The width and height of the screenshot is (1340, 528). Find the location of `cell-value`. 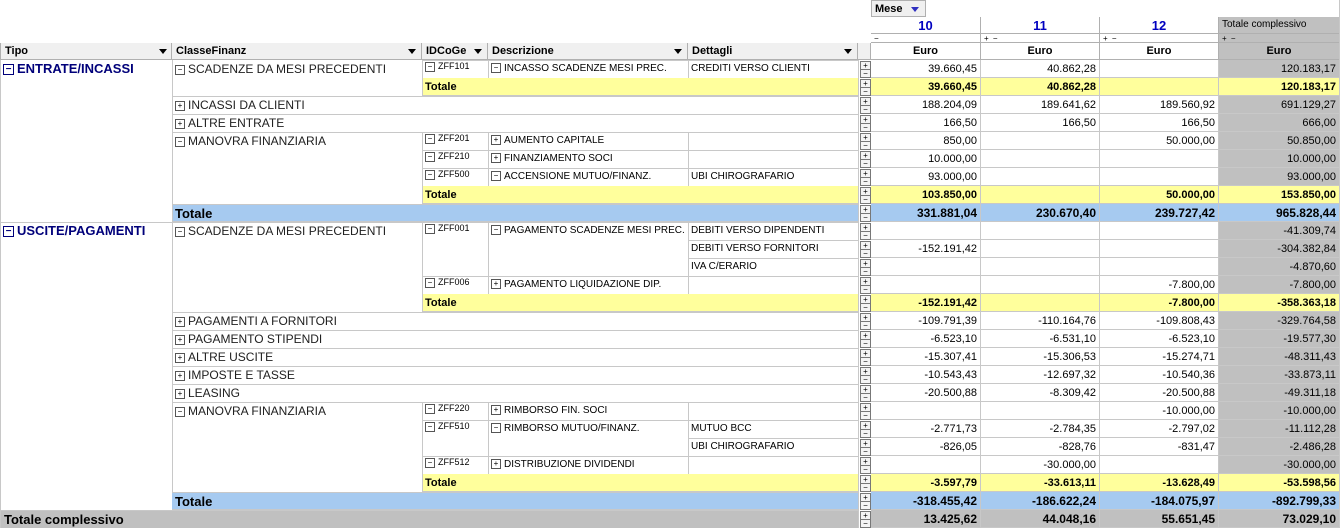

cell-value is located at coordinates (926, 411).